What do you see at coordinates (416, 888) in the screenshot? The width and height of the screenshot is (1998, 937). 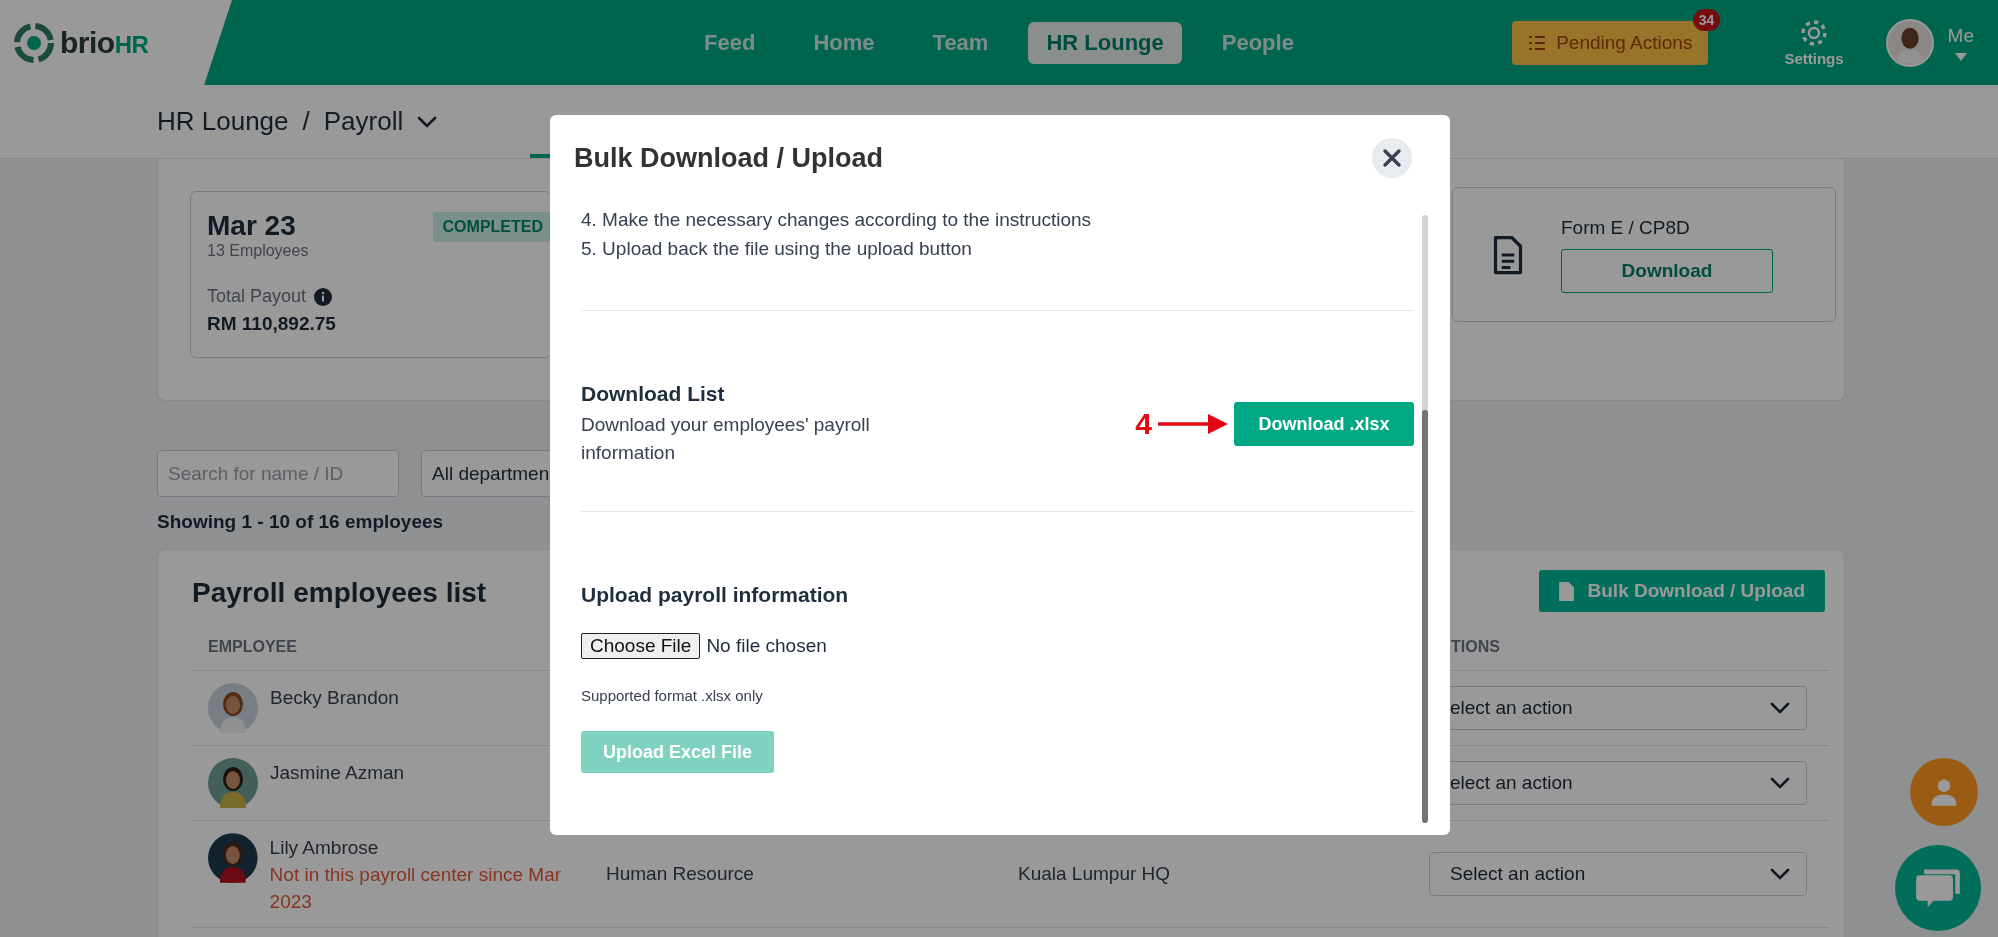 I see `employee-note: Not in this payroll center since Mar 2023` at bounding box center [416, 888].